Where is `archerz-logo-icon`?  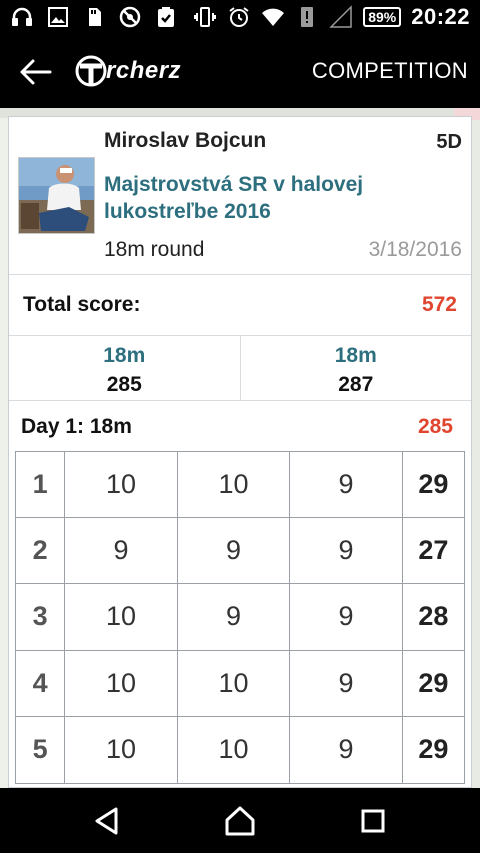 archerz-logo-icon is located at coordinates (91, 71).